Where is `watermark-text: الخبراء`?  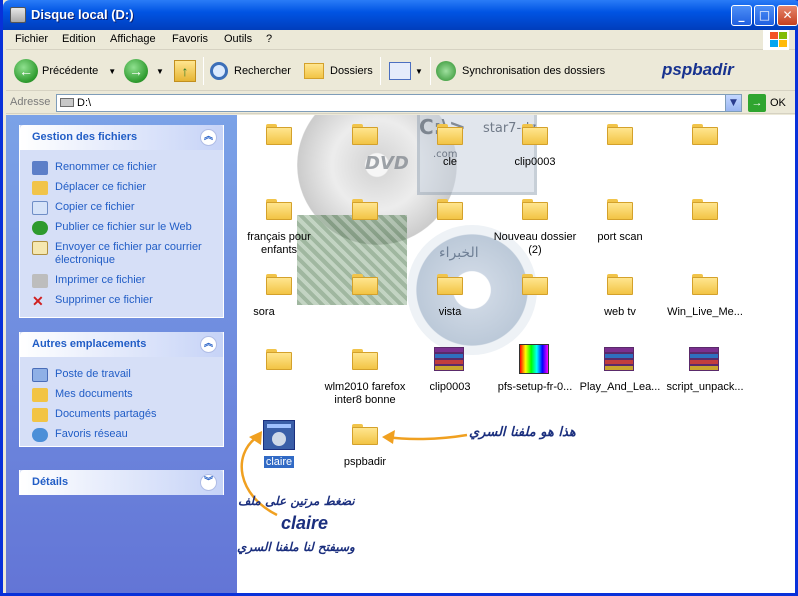 watermark-text: الخبراء is located at coordinates (459, 253).